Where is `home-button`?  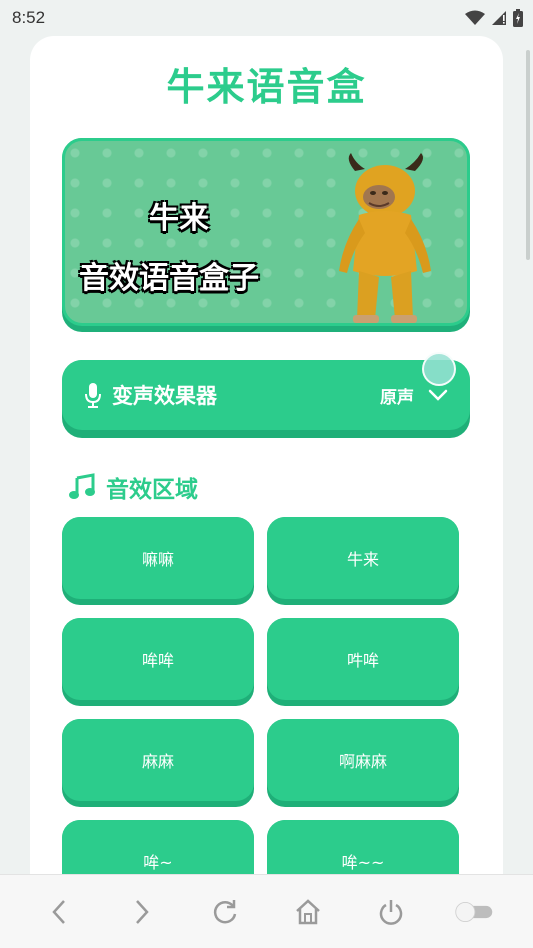 home-button is located at coordinates (308, 912).